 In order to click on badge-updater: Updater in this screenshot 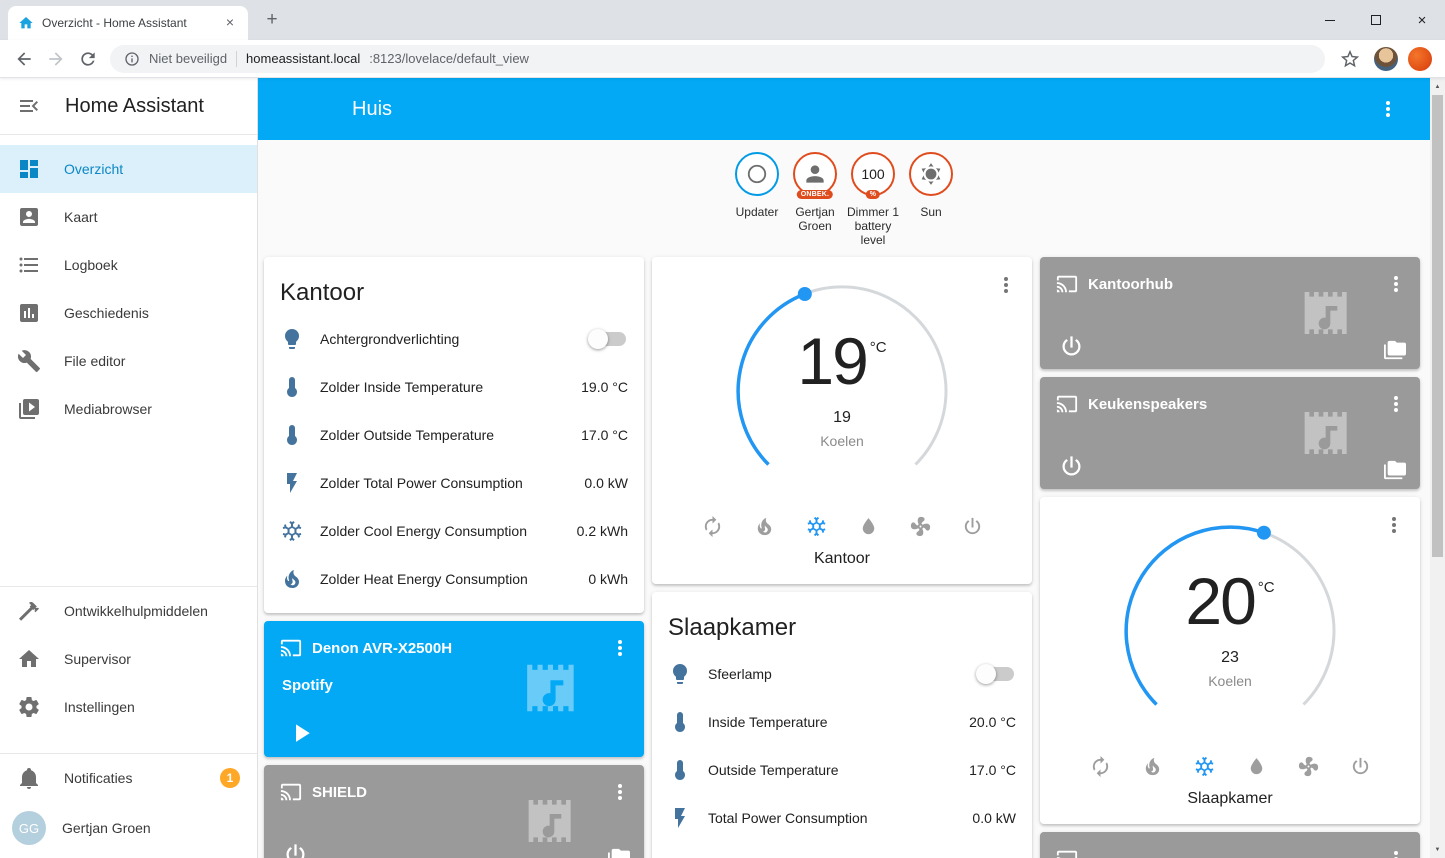, I will do `click(757, 185)`.